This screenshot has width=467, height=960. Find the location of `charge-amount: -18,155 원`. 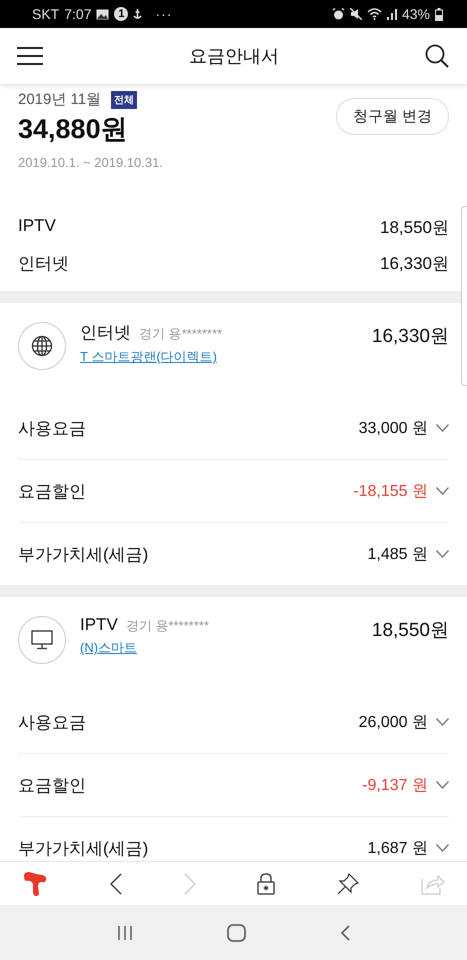

charge-amount: -18,155 원 is located at coordinates (390, 492).